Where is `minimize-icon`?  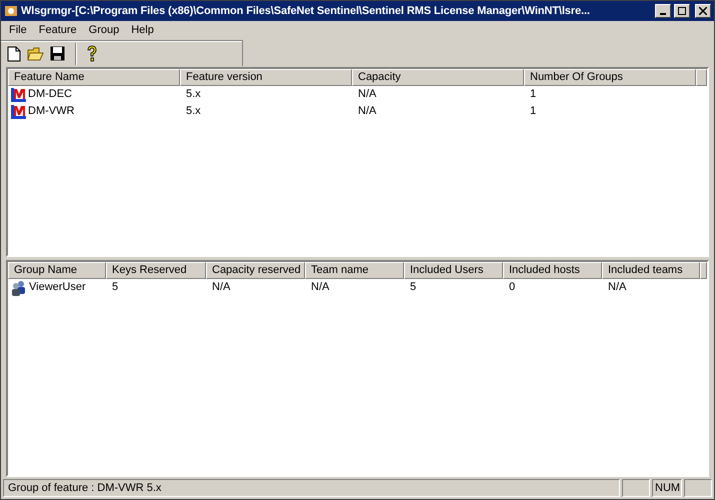 minimize-icon is located at coordinates (663, 11).